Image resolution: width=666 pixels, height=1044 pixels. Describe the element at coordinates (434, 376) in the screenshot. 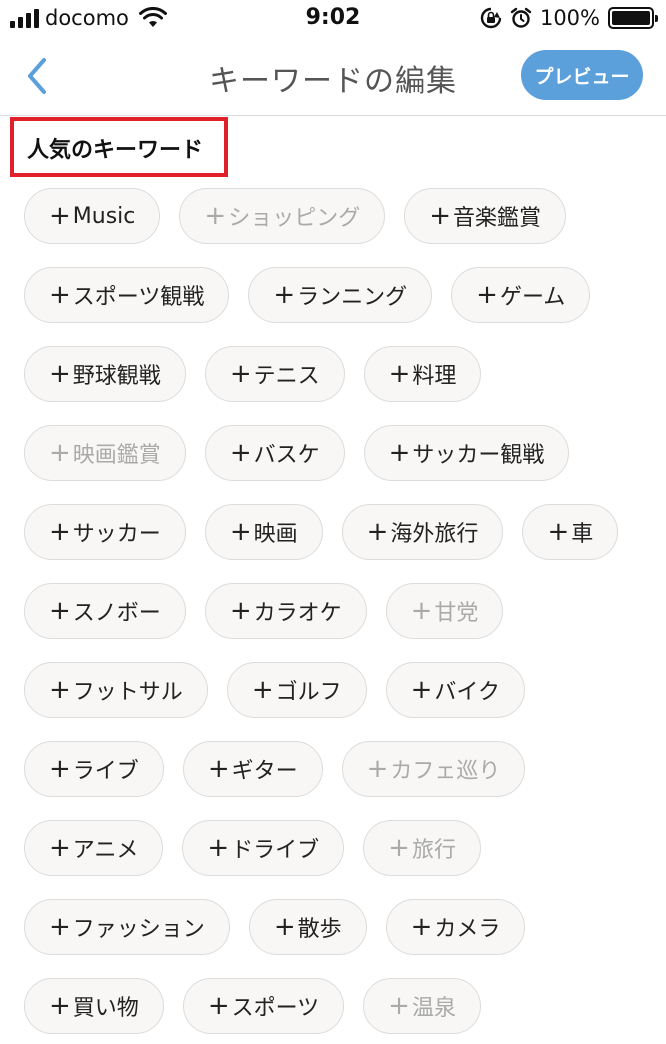

I see `keyword-label: 料理` at that location.